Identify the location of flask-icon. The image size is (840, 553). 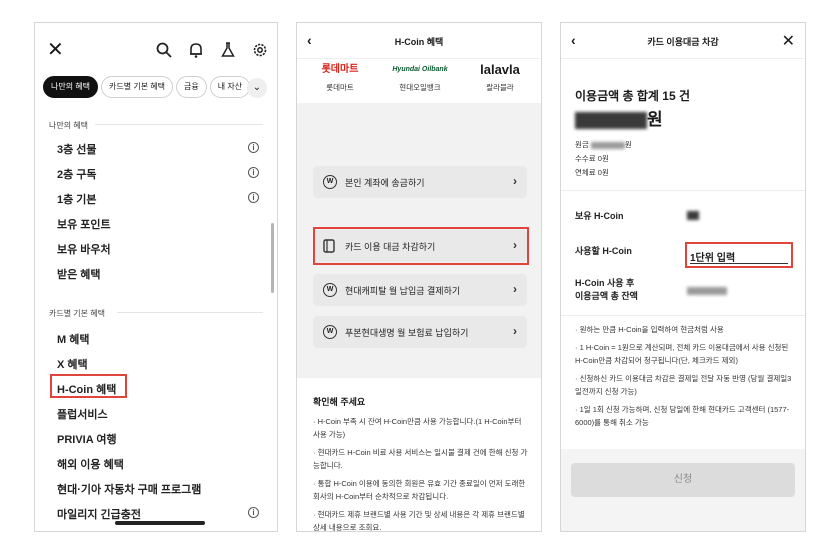
(228, 50).